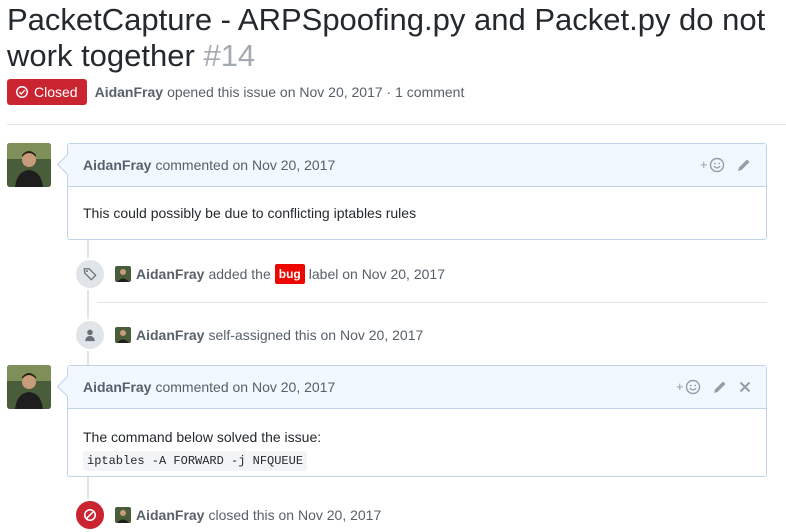 The width and height of the screenshot is (786, 532). What do you see at coordinates (229, 55) in the screenshot?
I see `issue-number: #14` at bounding box center [229, 55].